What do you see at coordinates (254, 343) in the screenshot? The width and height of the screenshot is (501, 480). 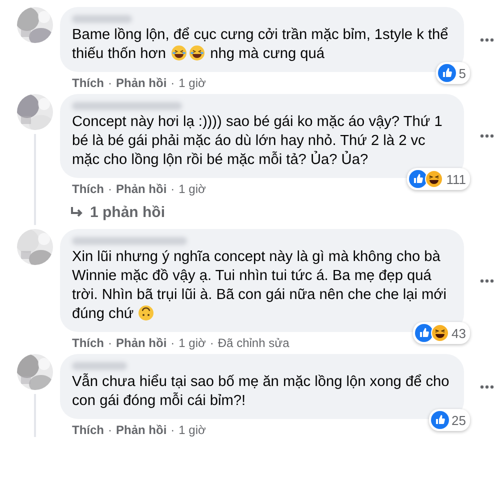 I see `meta-text: Đã chỉnh sửa` at bounding box center [254, 343].